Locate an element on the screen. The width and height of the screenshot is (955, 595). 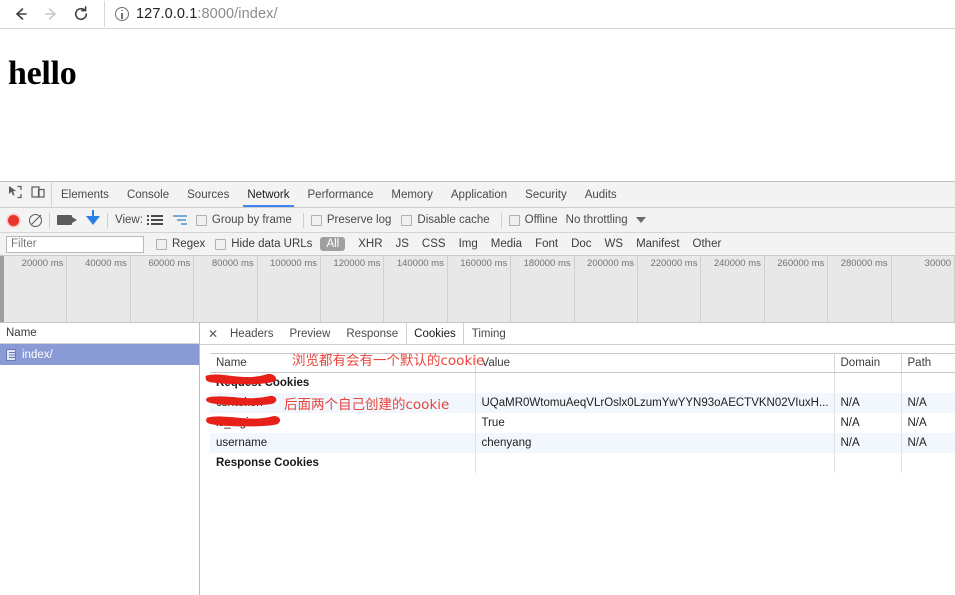
tab-label: Application is located at coordinates (479, 194).